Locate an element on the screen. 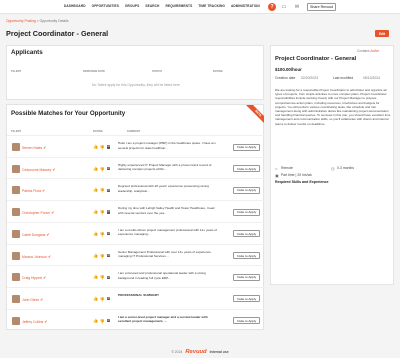  notification-icon: ✉ is located at coordinates (297, 7).